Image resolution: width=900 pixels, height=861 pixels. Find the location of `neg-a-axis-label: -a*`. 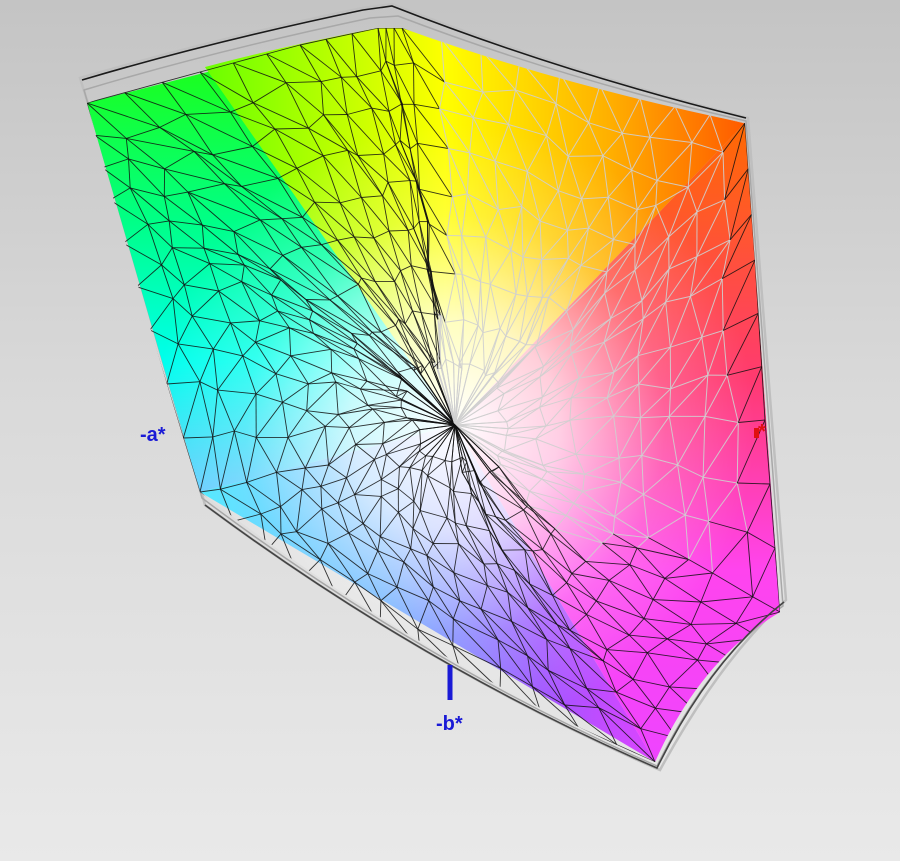

neg-a-axis-label: -a* is located at coordinates (153, 435).